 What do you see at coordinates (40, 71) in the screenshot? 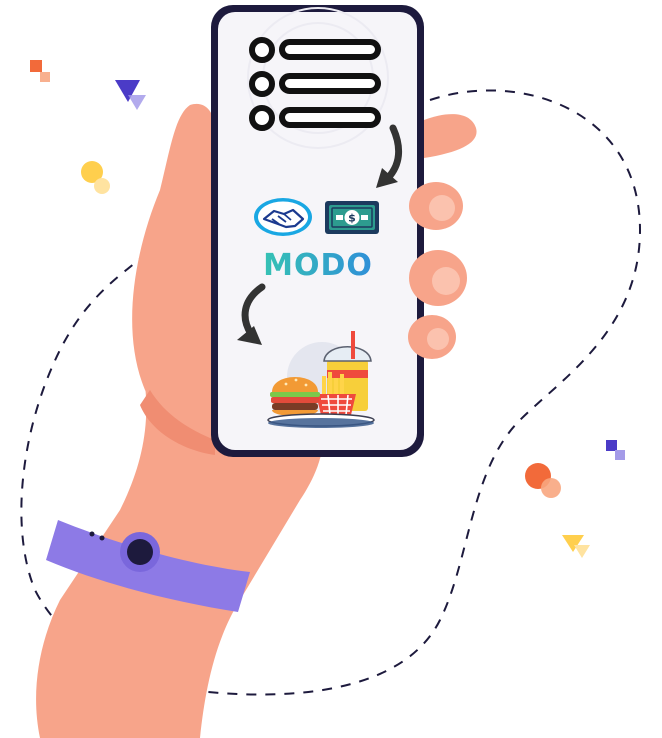
I see `confetti-top-left` at bounding box center [40, 71].